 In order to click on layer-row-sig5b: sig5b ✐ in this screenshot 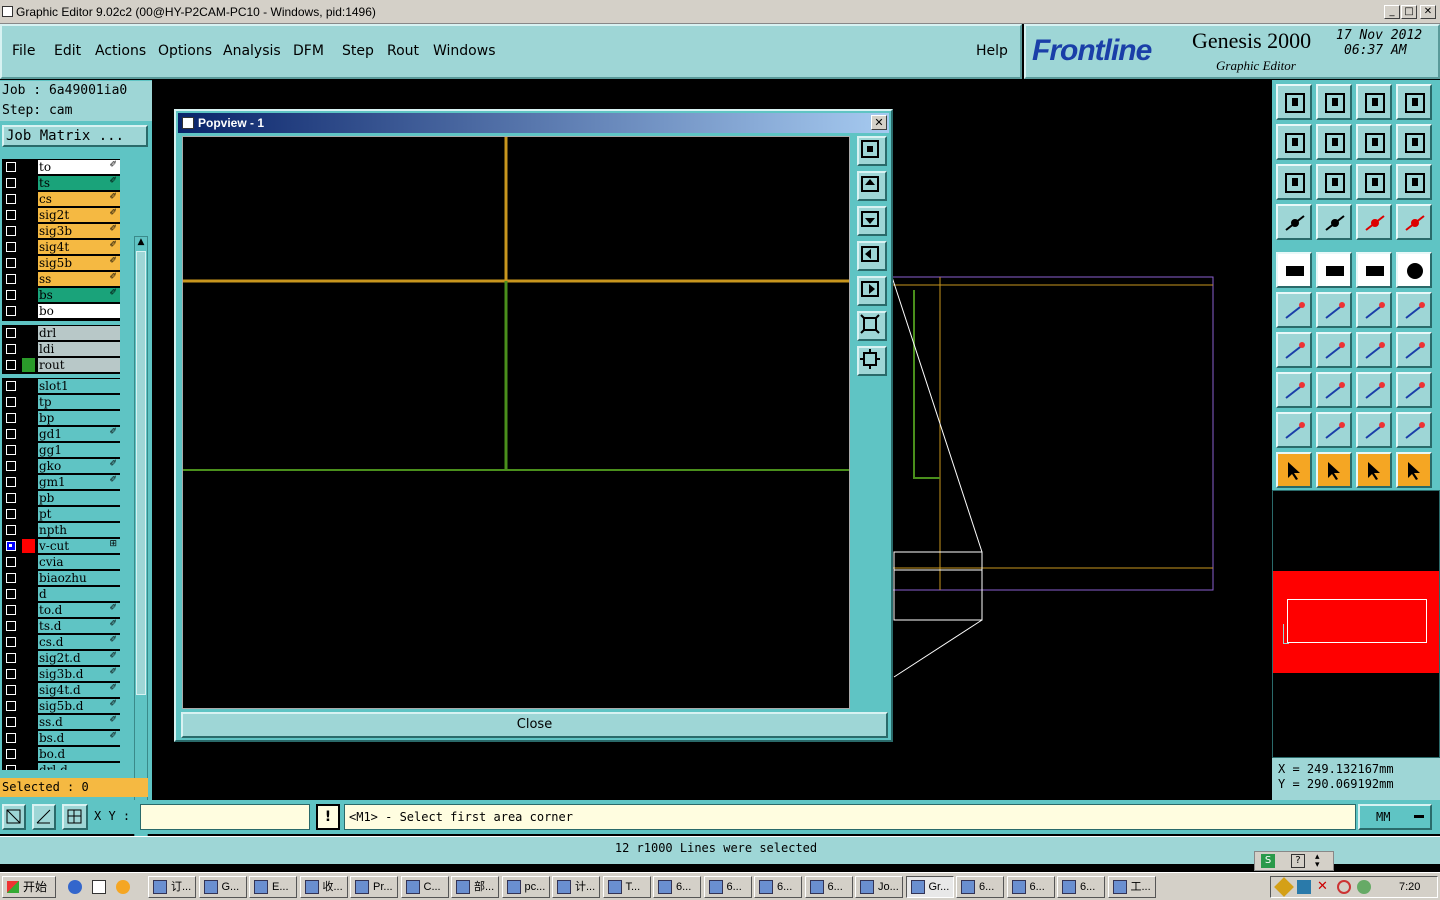, I will do `click(61, 262)`.